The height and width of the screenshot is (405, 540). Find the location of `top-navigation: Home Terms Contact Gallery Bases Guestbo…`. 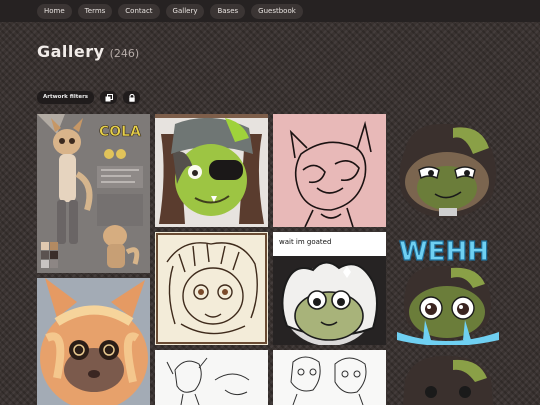

top-navigation: Home Terms Contact Gallery Bases Guestbo… is located at coordinates (270, 11).